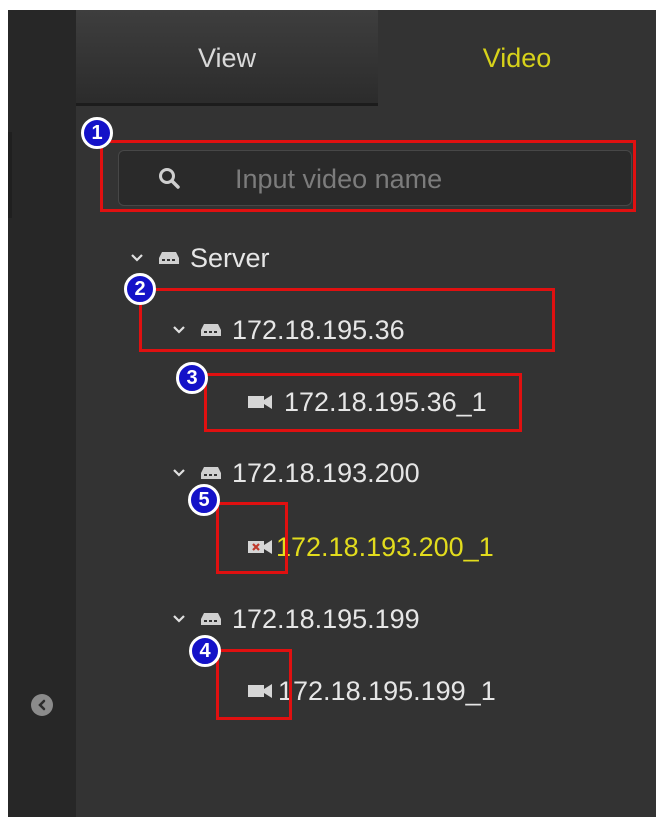 This screenshot has width=664, height=822. Describe the element at coordinates (140, 289) in the screenshot. I see `annotation-badge-2: 2` at that location.